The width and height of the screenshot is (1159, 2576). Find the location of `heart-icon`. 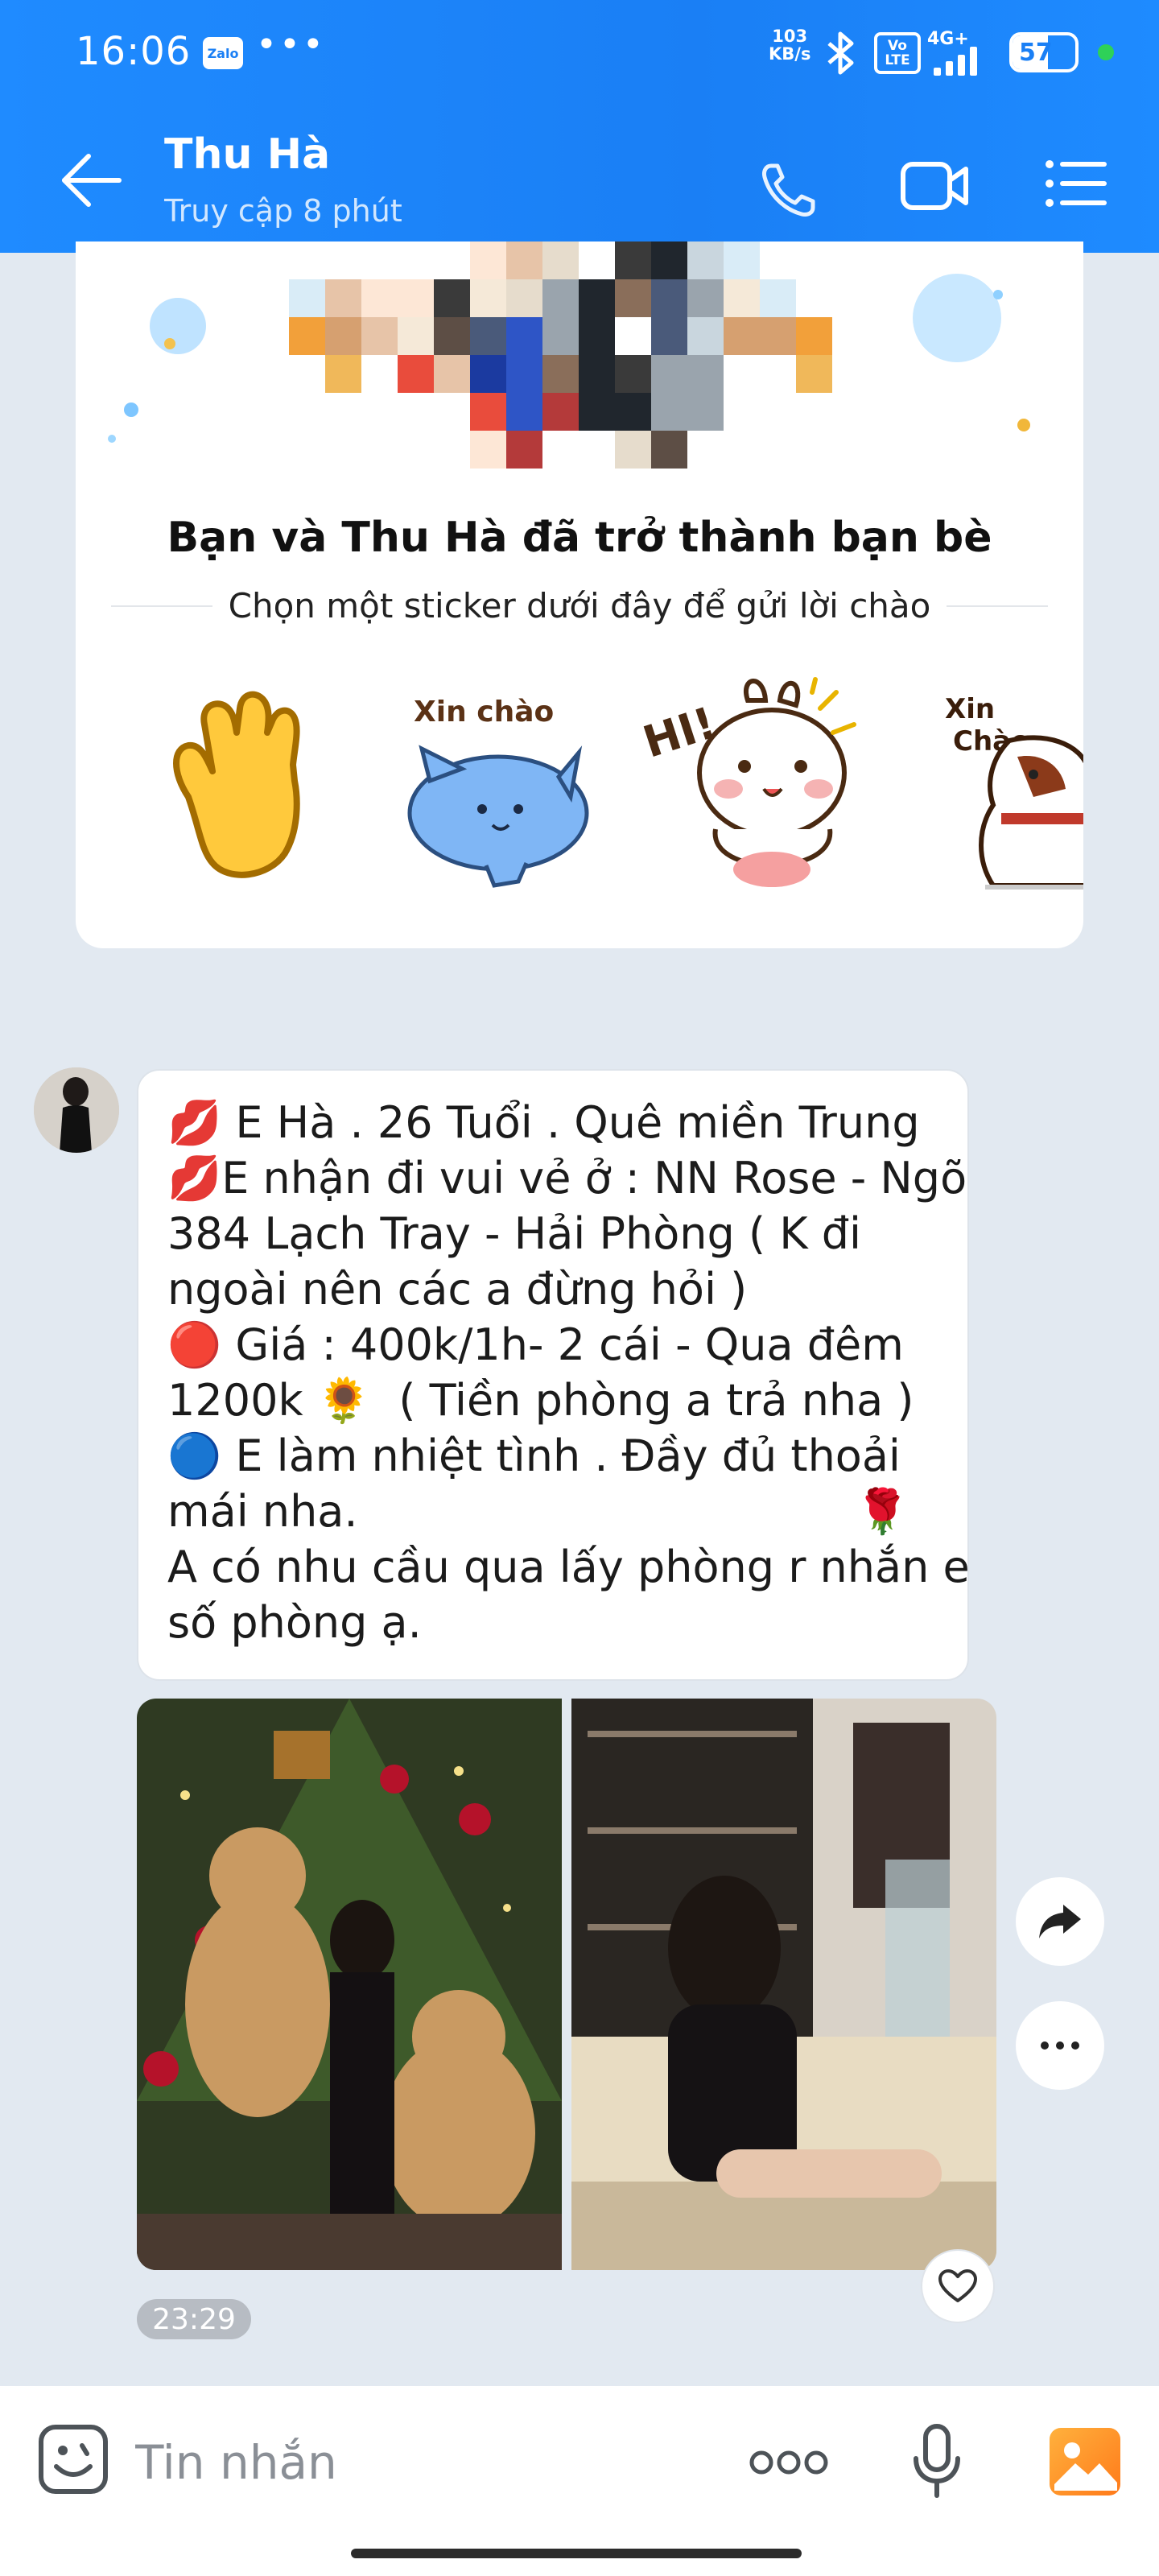

heart-icon is located at coordinates (957, 2285).